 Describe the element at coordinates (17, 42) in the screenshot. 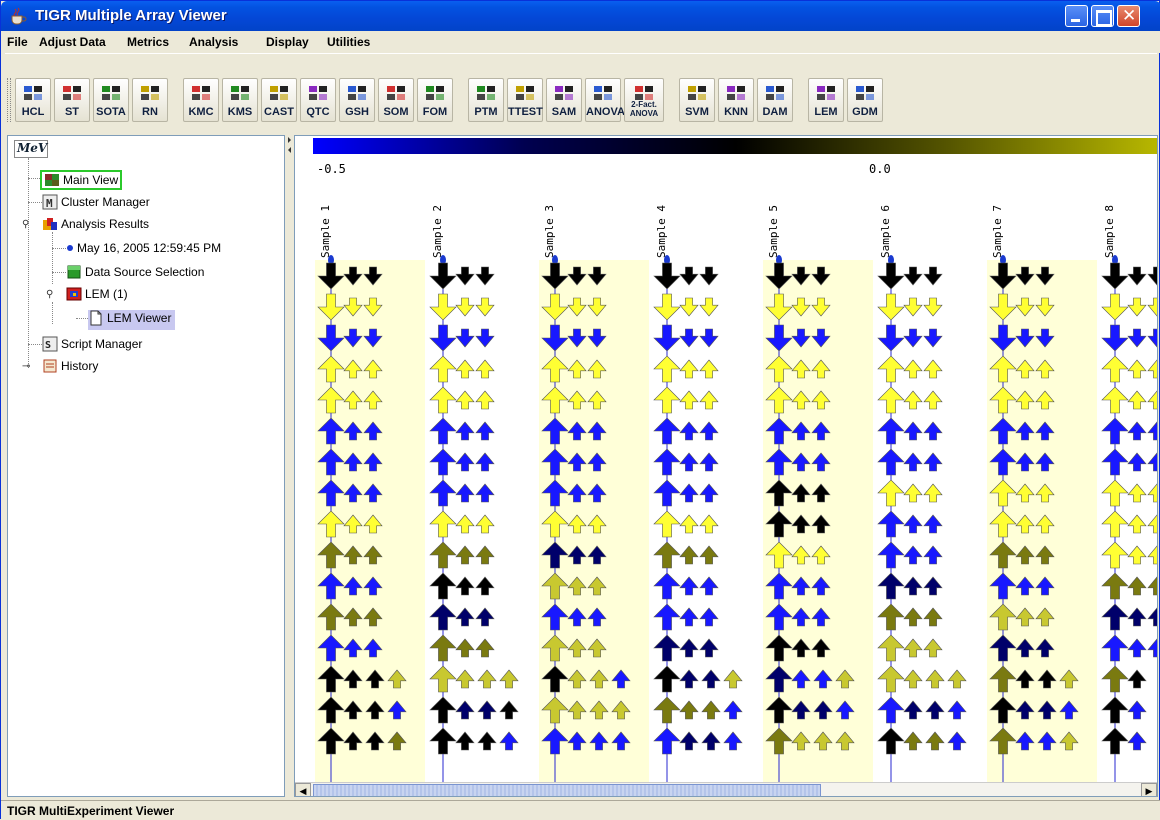

I see `menu-file: File` at that location.